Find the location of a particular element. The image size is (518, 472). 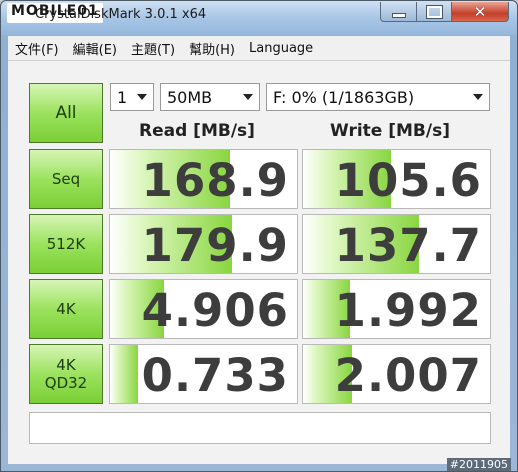

close-button: ✕ is located at coordinates (480, 12).